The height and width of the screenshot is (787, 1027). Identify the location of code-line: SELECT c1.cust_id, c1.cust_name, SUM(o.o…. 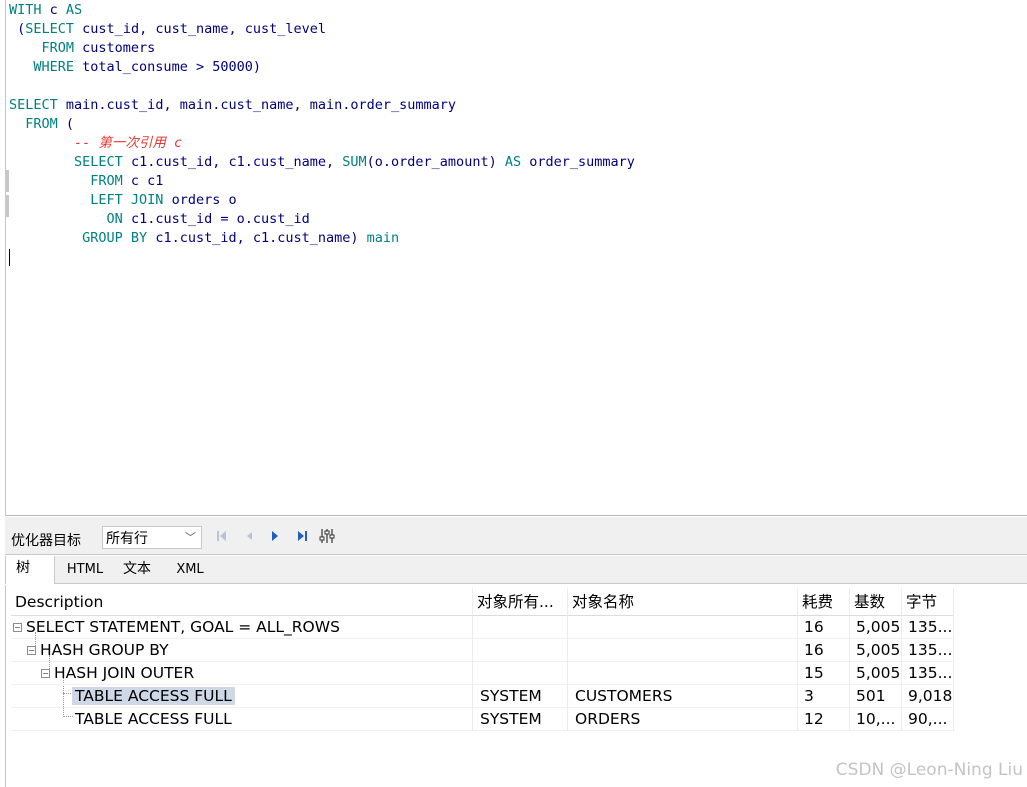
(322, 162).